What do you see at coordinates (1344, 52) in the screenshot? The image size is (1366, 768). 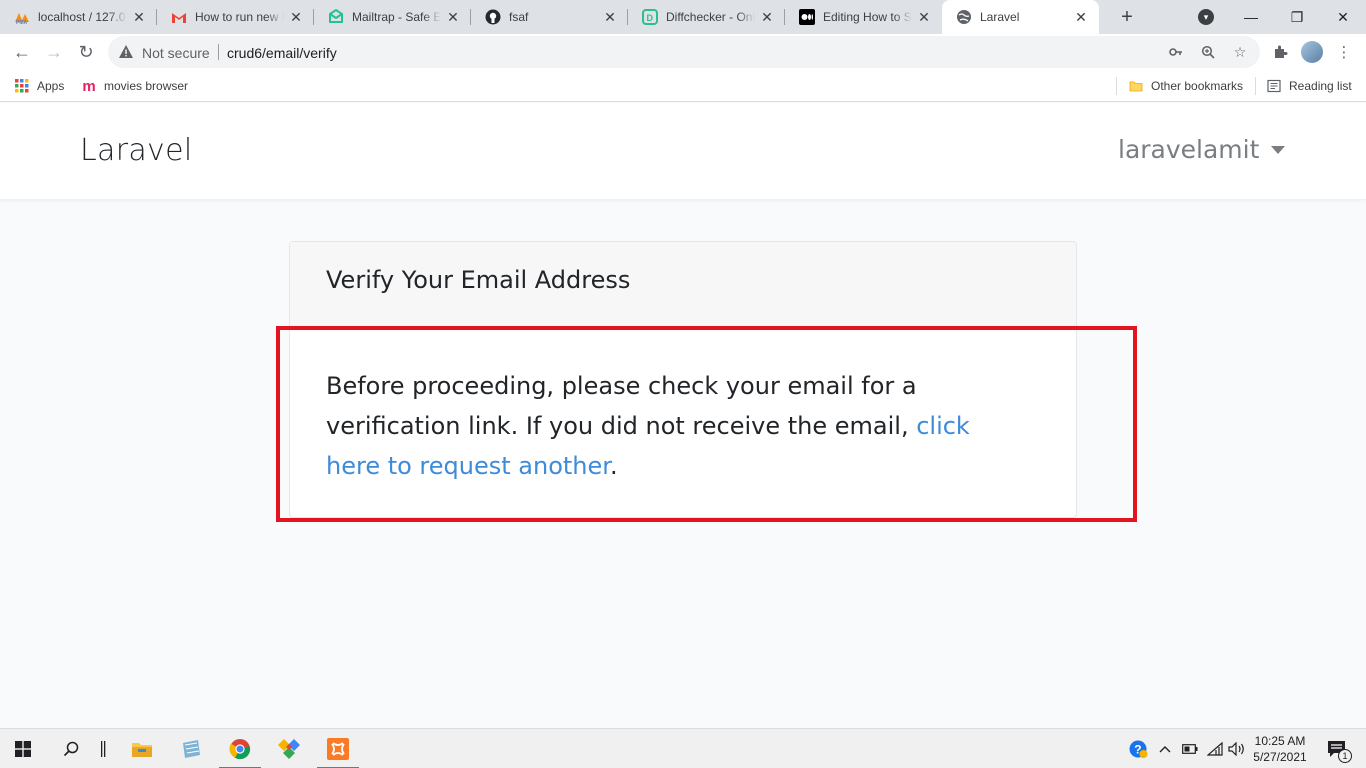 I see `more-menu-icon: ⋮` at bounding box center [1344, 52].